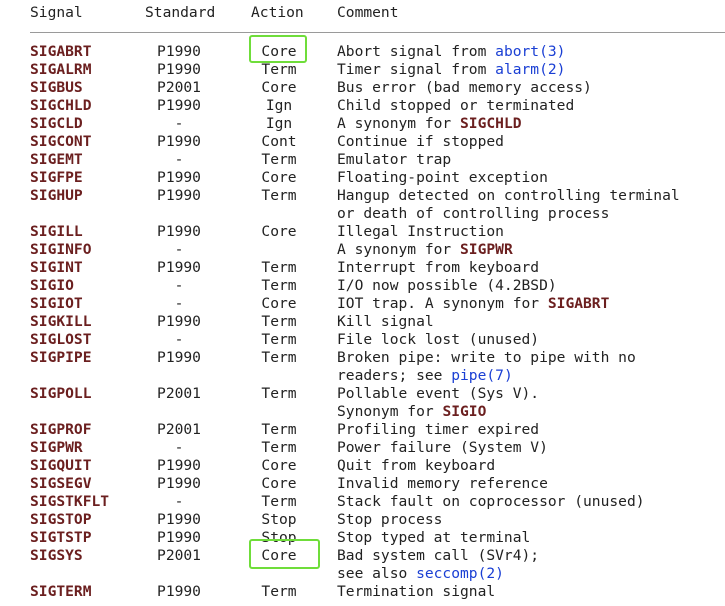 The width and height of the screenshot is (725, 606). I want to click on comment-line: Hangup detected on controlling terminal, so click(508, 196).